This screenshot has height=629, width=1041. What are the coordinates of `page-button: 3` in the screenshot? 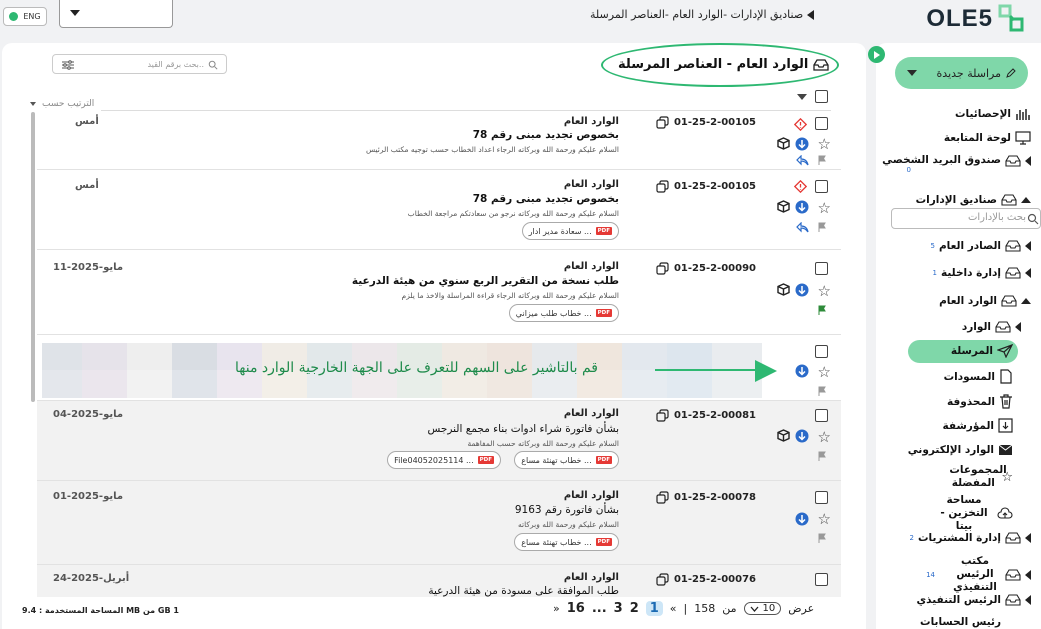 It's located at (618, 608).